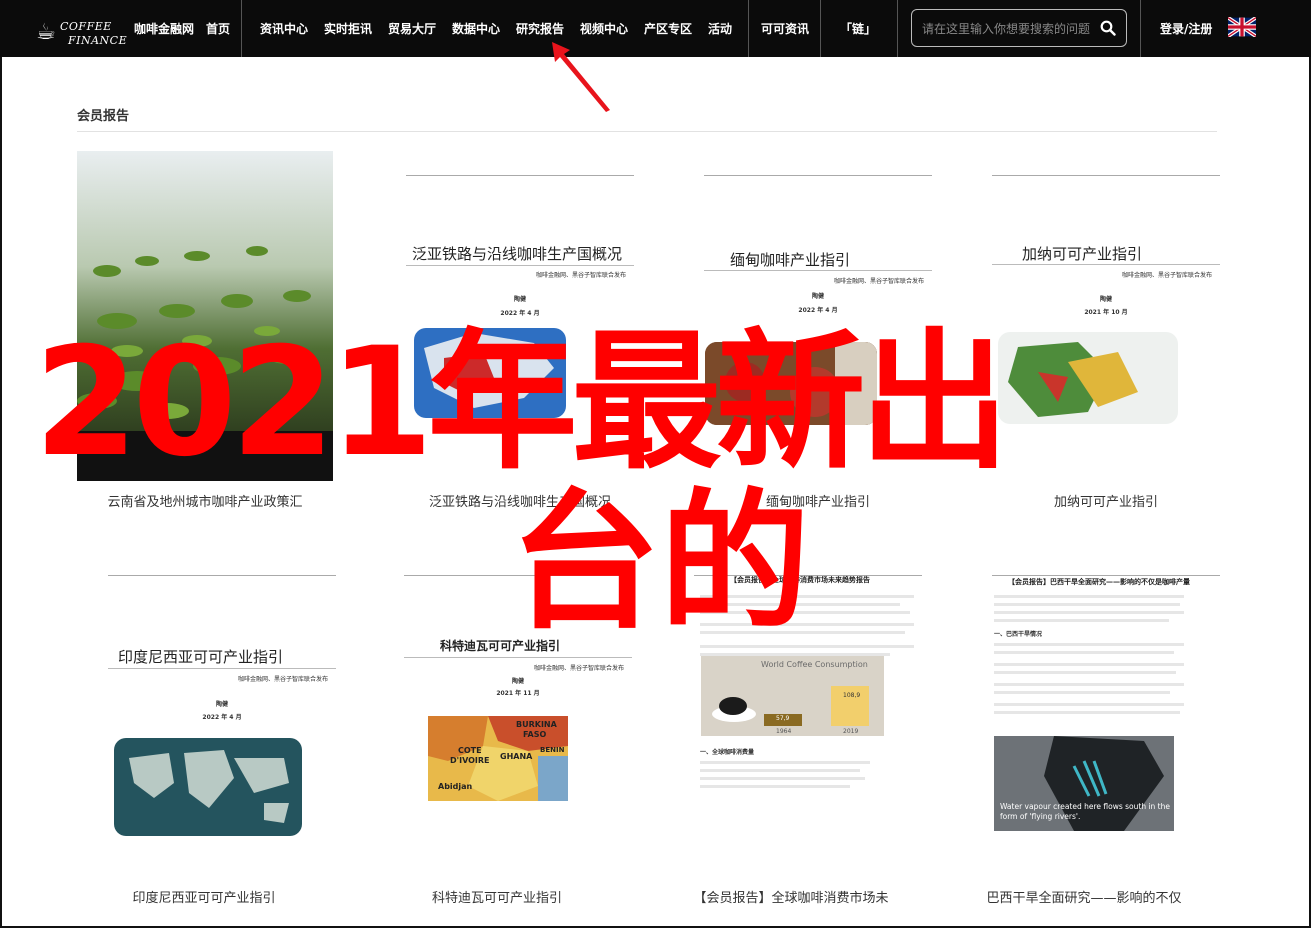  What do you see at coordinates (785, 28) in the screenshot?
I see `nav-cocoa-news: 可可资讯` at bounding box center [785, 28].